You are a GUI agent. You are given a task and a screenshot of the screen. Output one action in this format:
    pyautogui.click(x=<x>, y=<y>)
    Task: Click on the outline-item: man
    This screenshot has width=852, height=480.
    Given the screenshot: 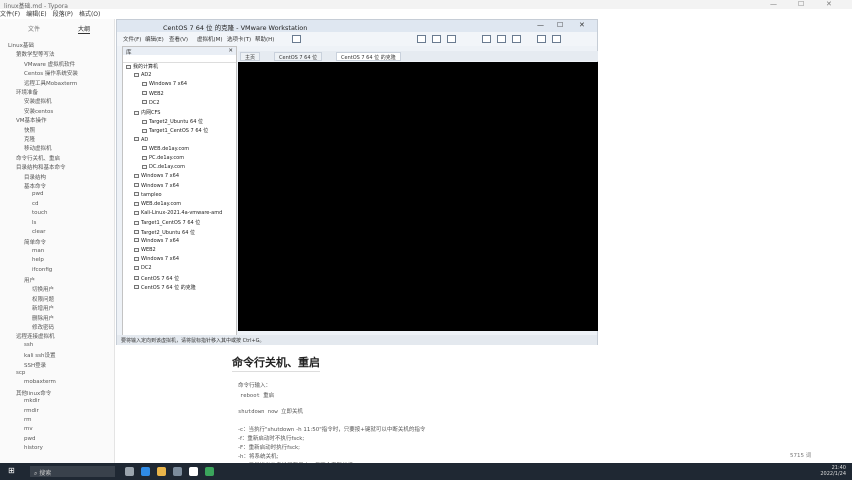 What is the action you would take?
    pyautogui.click(x=38, y=251)
    